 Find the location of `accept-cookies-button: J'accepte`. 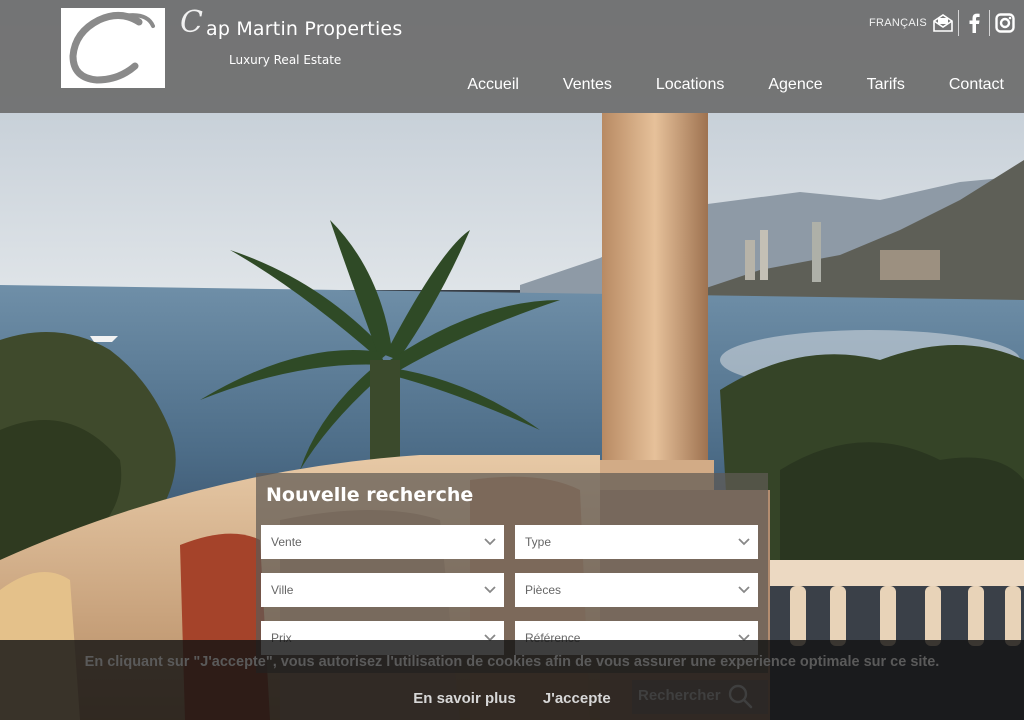

accept-cookies-button: J'accepte is located at coordinates (577, 698).